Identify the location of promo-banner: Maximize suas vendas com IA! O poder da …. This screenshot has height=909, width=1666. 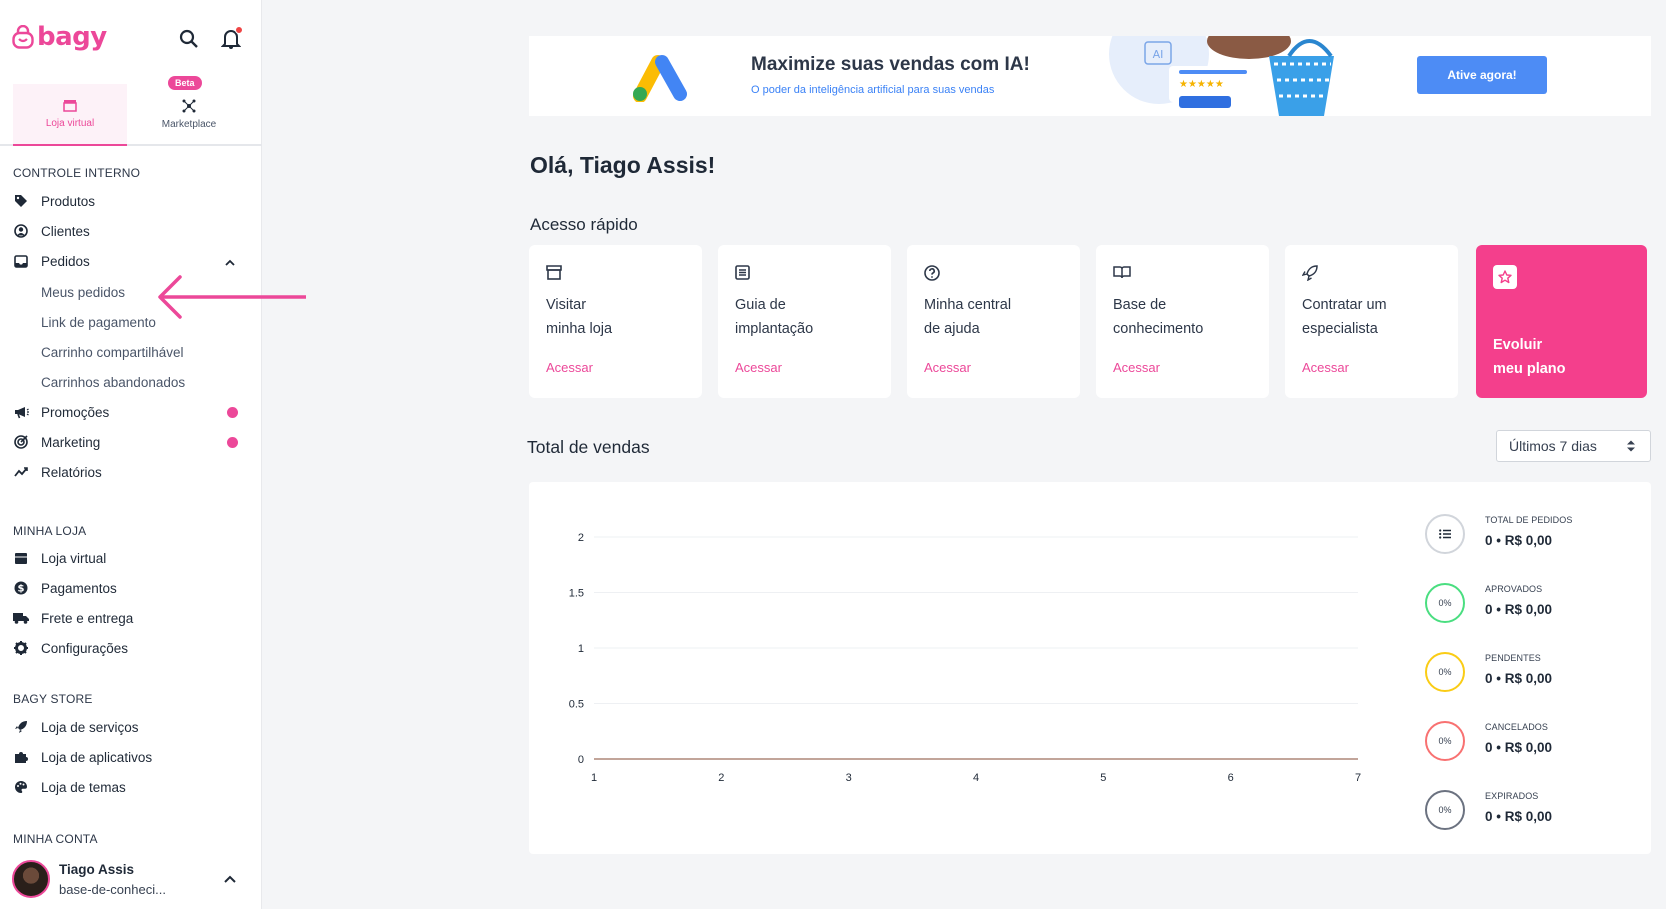
(1090, 76).